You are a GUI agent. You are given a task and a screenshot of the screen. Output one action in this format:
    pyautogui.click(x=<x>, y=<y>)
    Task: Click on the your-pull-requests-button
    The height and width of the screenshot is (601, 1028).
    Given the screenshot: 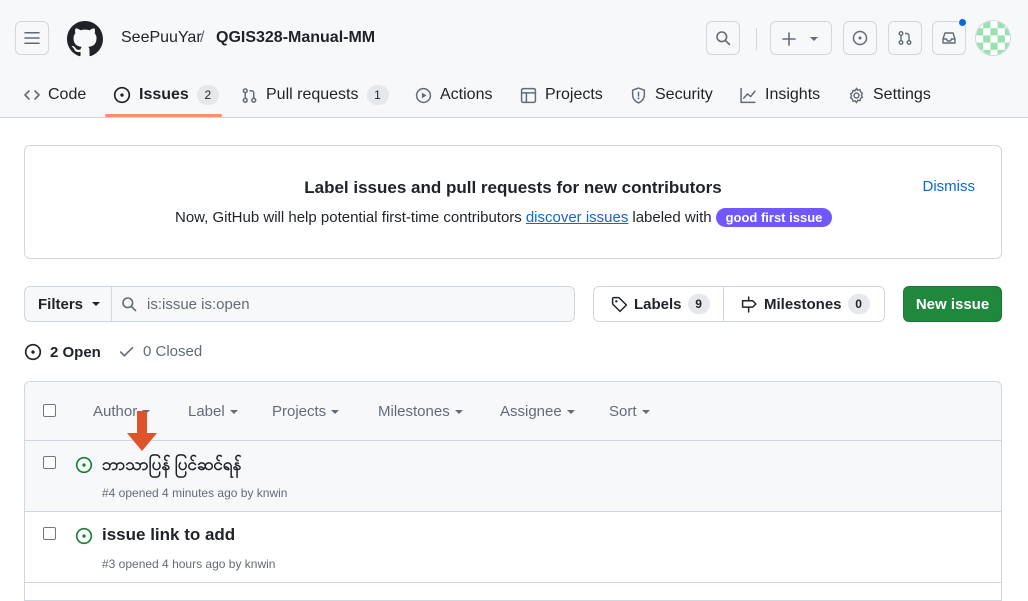 What is the action you would take?
    pyautogui.click(x=905, y=38)
    